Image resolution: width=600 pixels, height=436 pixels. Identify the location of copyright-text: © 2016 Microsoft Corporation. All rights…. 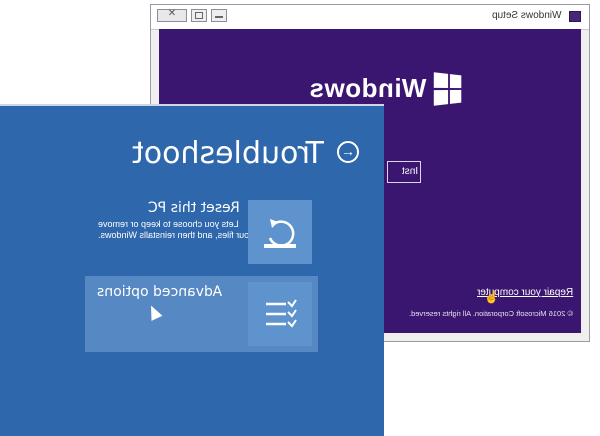
(491, 313).